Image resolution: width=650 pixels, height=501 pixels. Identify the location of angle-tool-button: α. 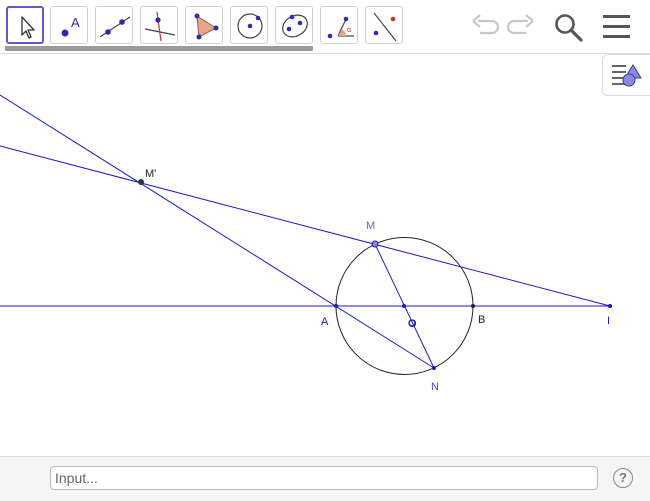
(339, 25).